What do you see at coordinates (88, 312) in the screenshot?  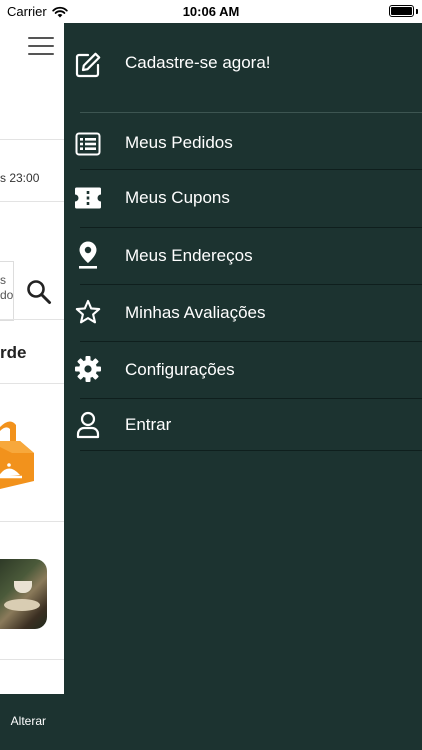 I see `star-icon` at bounding box center [88, 312].